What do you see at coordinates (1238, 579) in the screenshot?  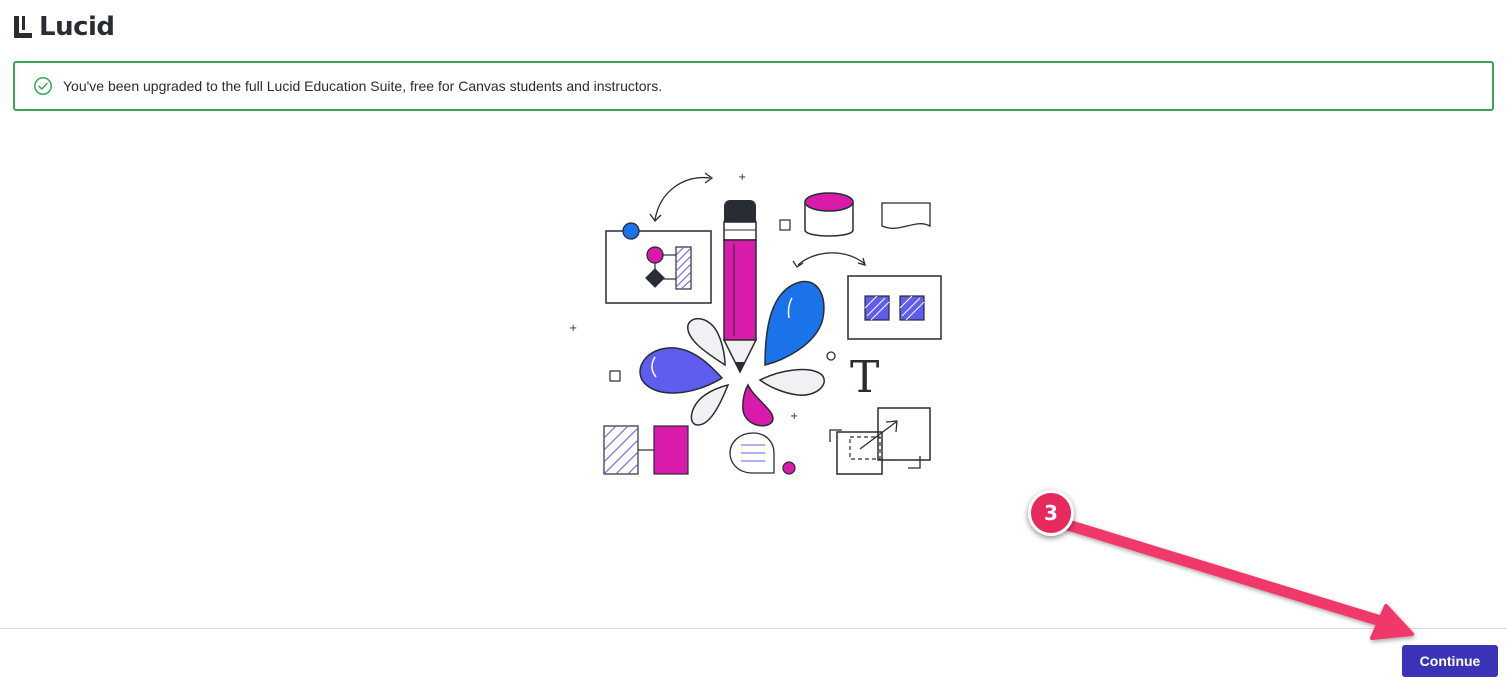 I see `pointer-arrow` at bounding box center [1238, 579].